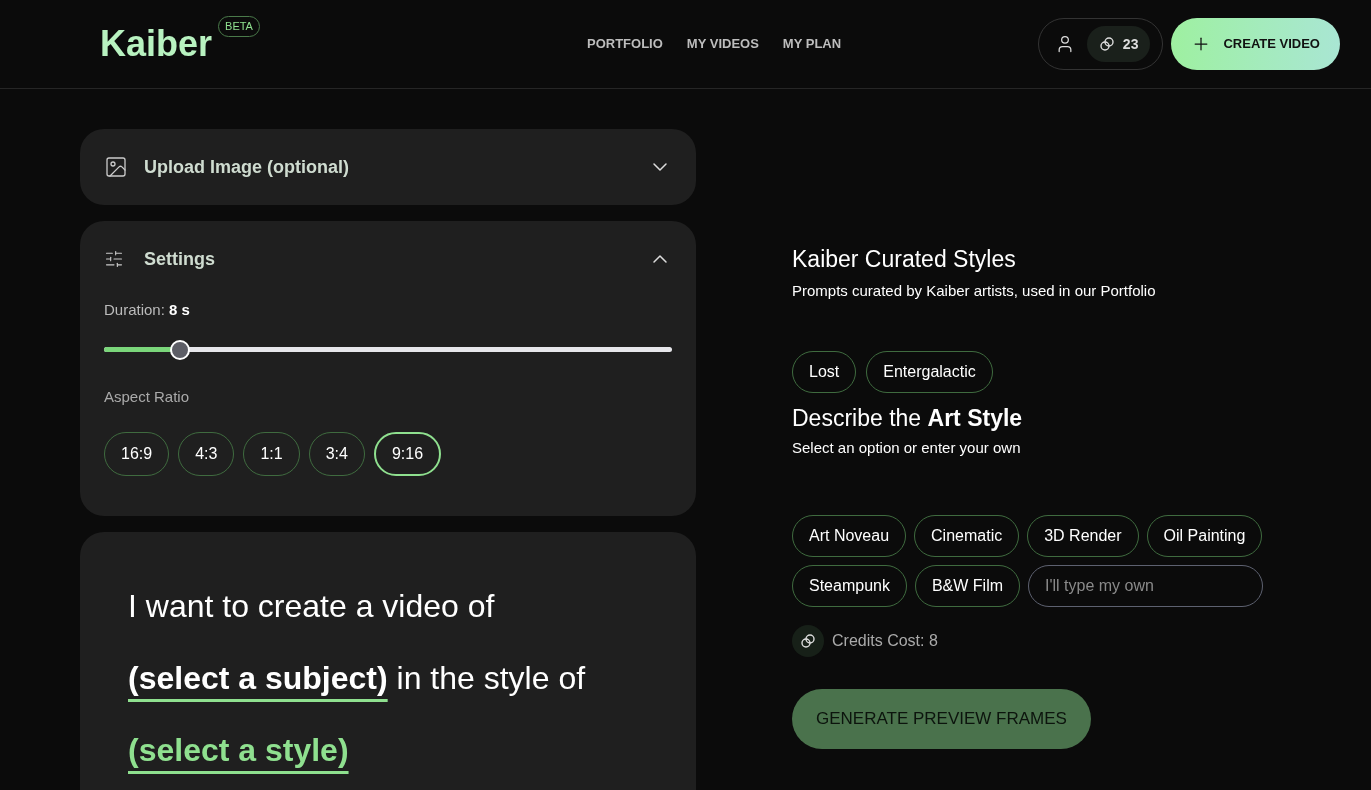  I want to click on panel-title: Settings, so click(179, 259).